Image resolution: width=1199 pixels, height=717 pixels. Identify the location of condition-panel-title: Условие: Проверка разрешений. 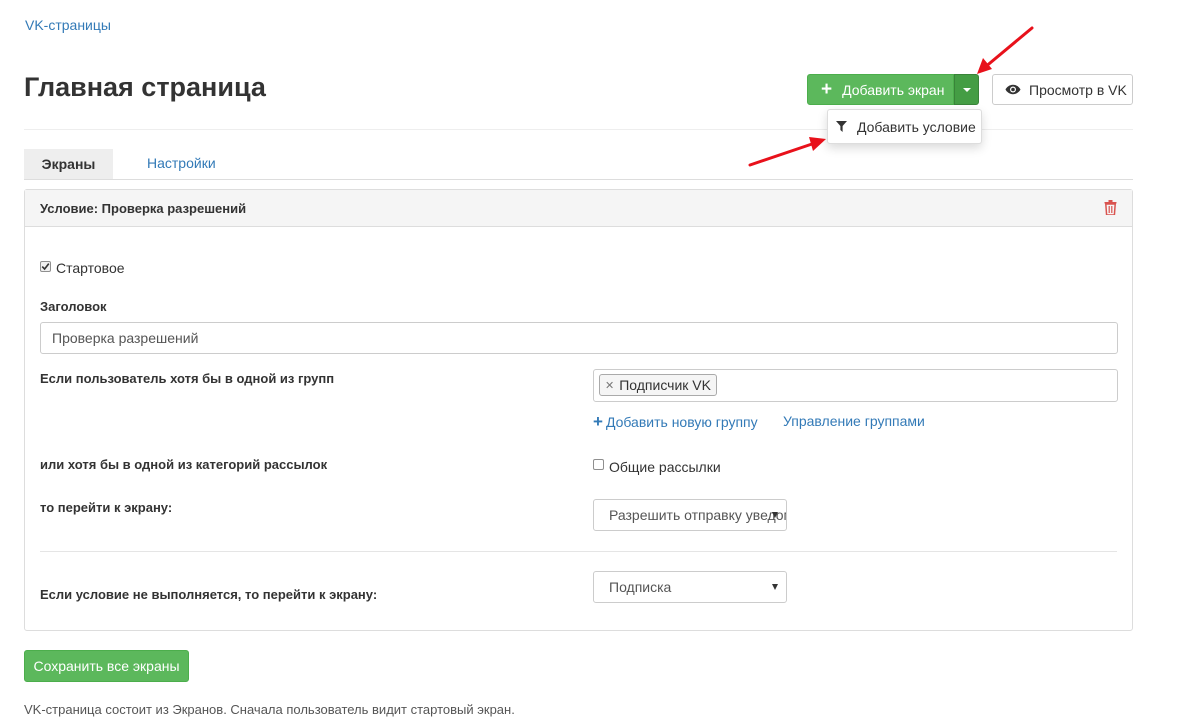
(143, 208).